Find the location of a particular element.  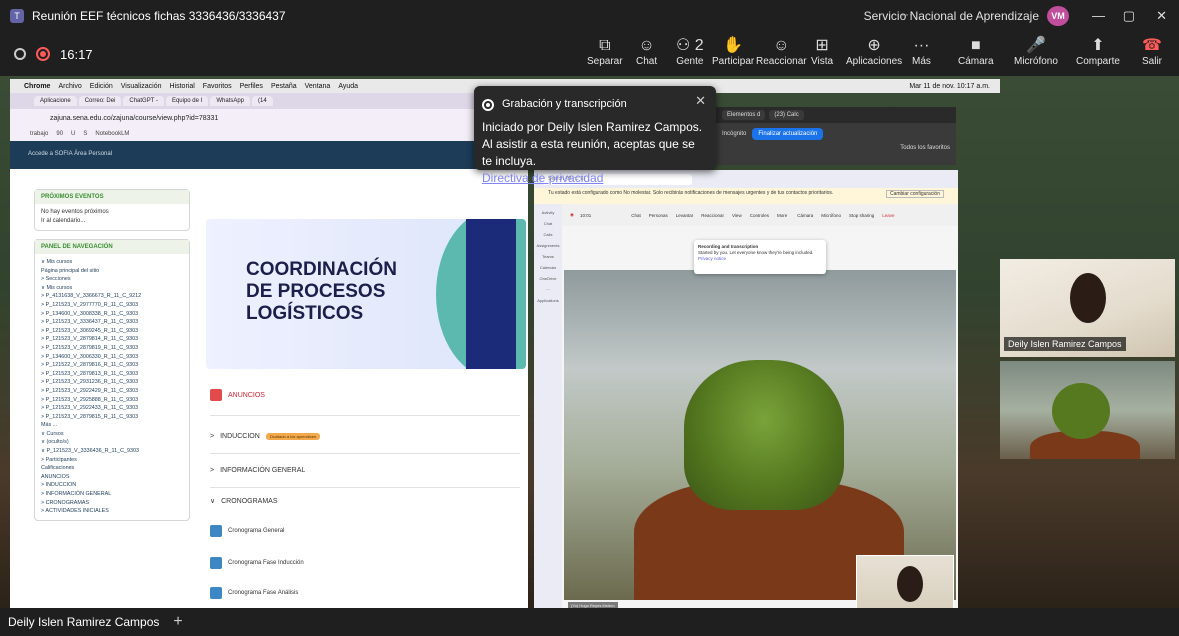

close-button: ✕ is located at coordinates (1161, 16).